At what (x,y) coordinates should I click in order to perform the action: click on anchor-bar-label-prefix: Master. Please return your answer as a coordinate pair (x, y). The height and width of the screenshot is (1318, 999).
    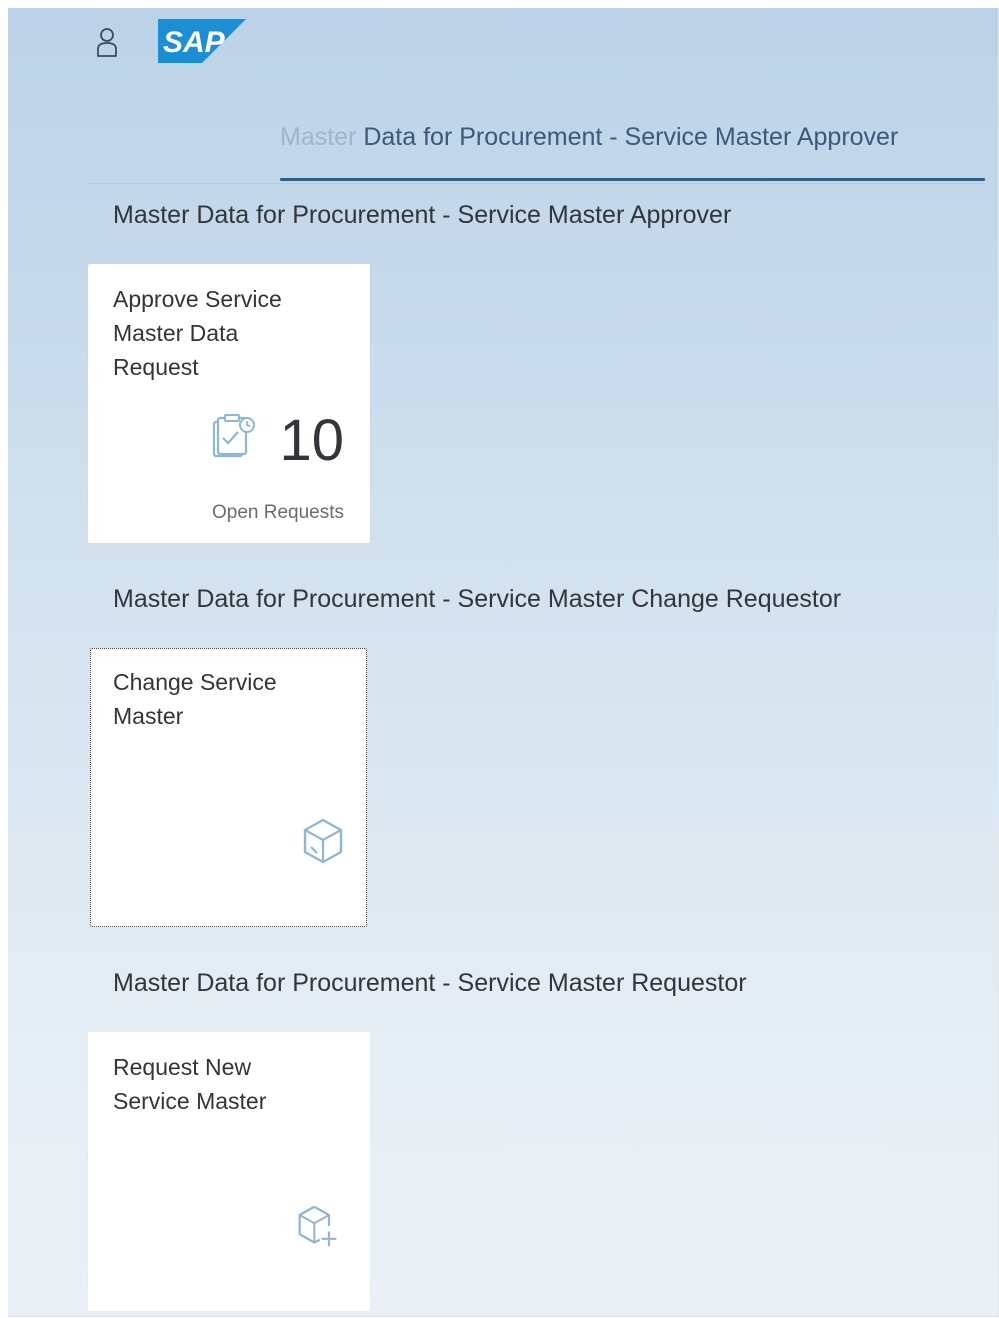
    Looking at the image, I should click on (318, 137).